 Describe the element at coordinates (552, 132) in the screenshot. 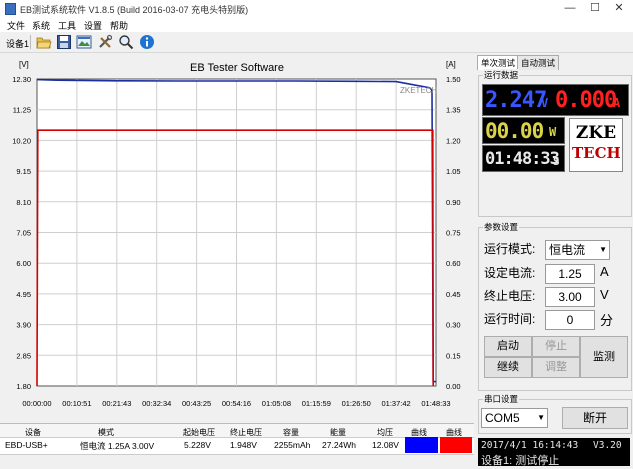

I see `power-unit: W` at that location.